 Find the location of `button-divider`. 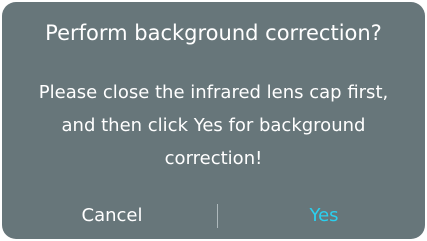

button-divider is located at coordinates (217, 216).